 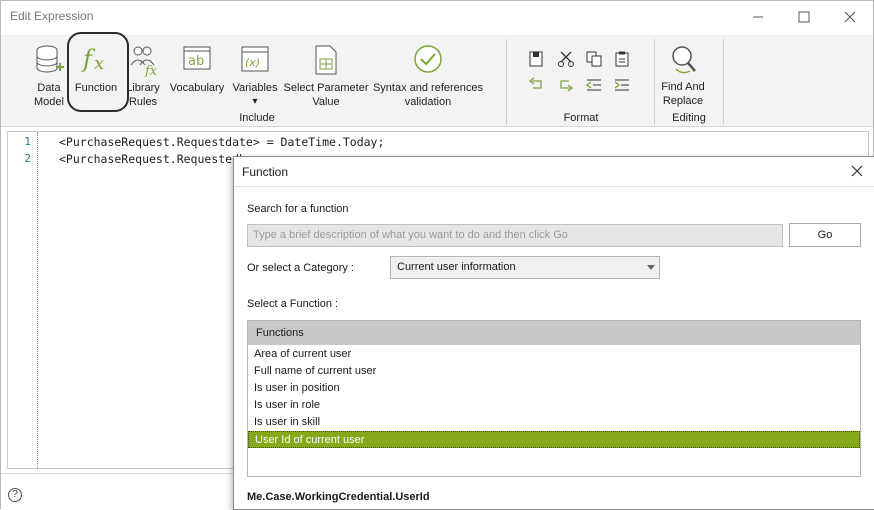 What do you see at coordinates (554, 422) in the screenshot?
I see `list-item: Is user in skill` at bounding box center [554, 422].